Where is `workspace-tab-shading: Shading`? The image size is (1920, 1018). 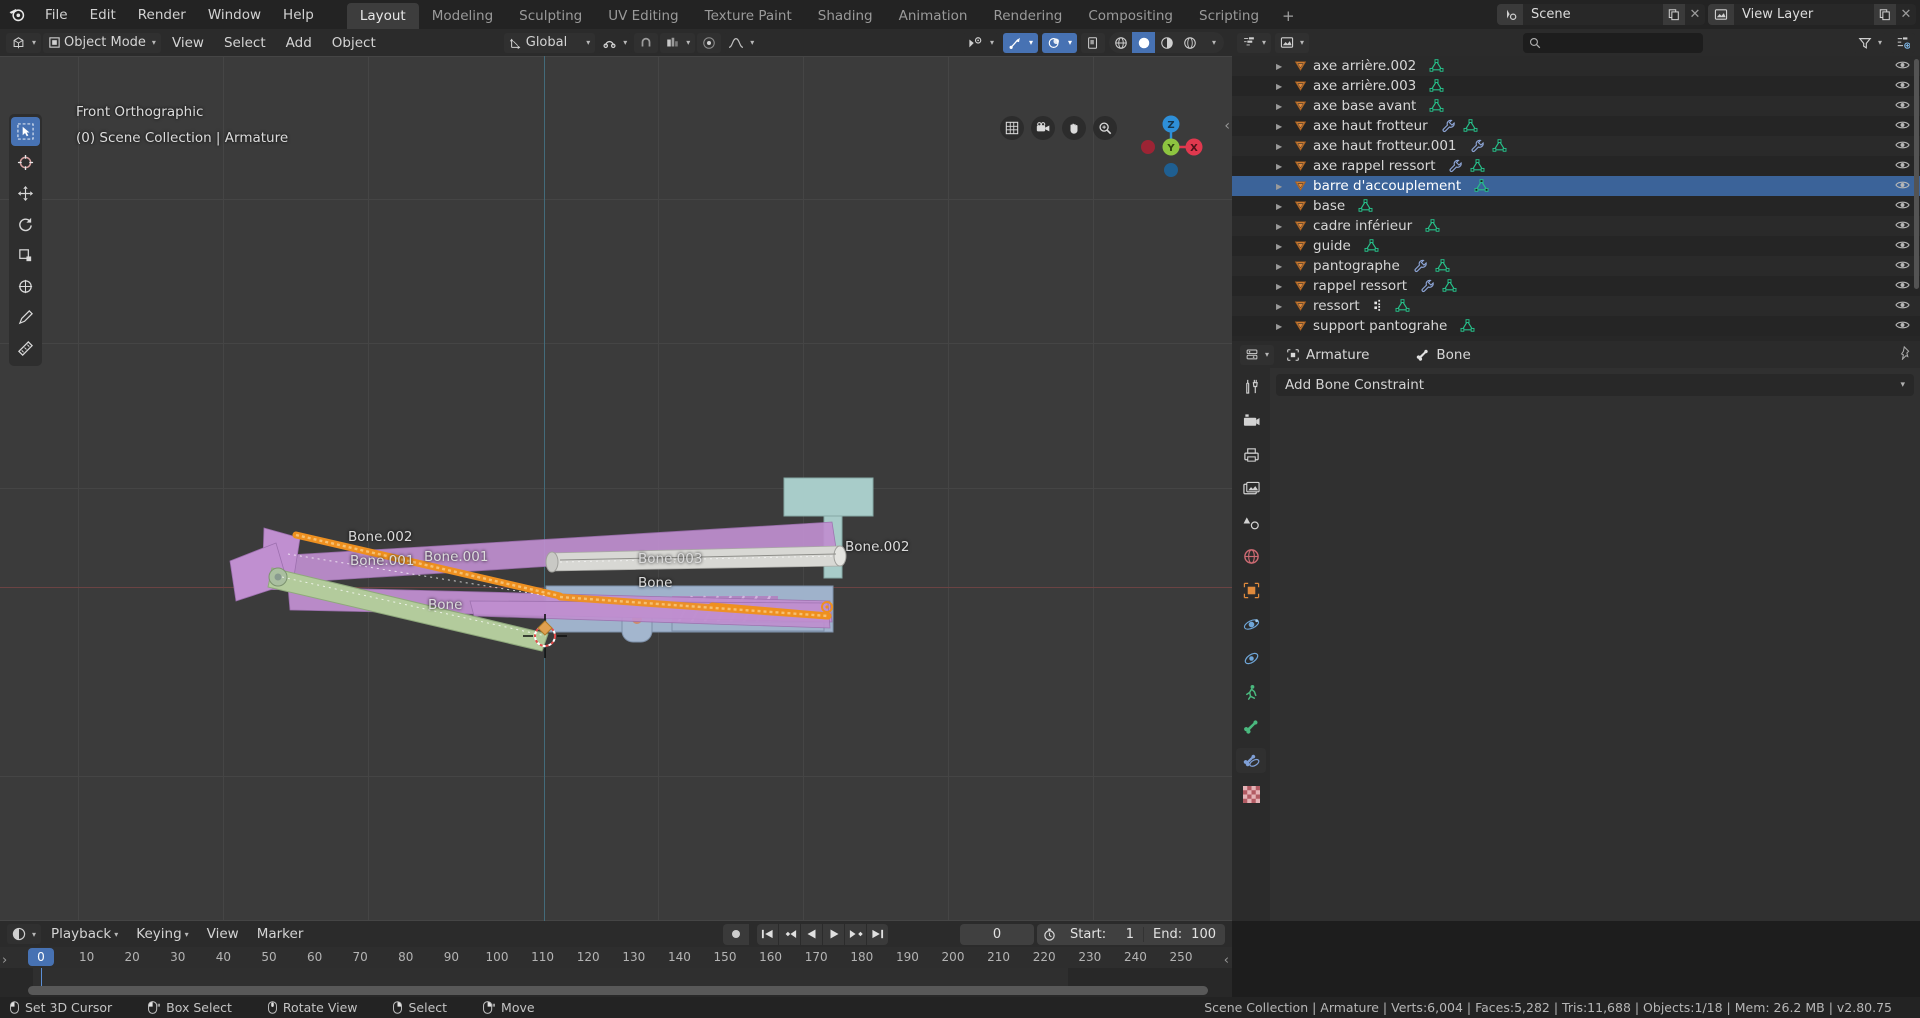
workspace-tab-shading: Shading is located at coordinates (845, 16).